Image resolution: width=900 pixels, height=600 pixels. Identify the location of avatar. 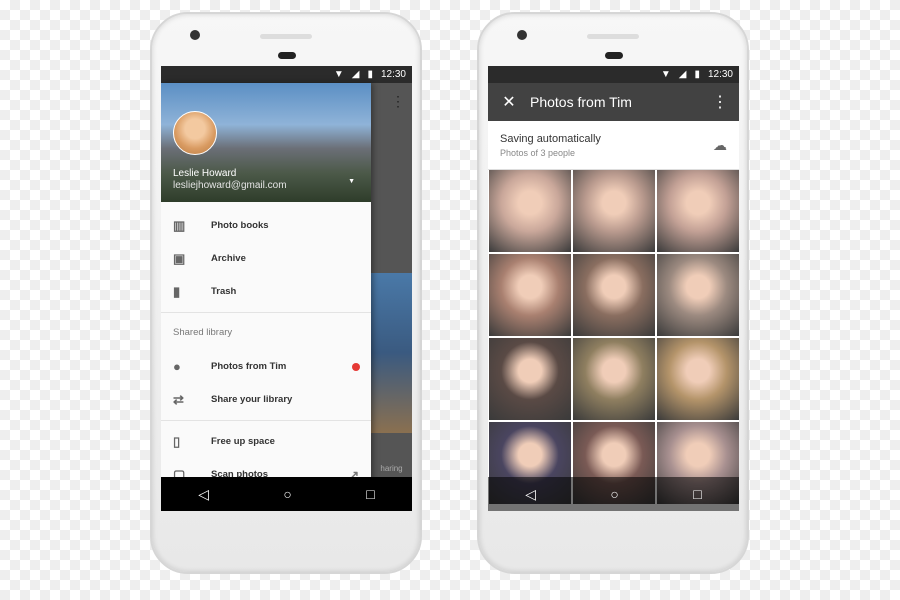
(195, 133).